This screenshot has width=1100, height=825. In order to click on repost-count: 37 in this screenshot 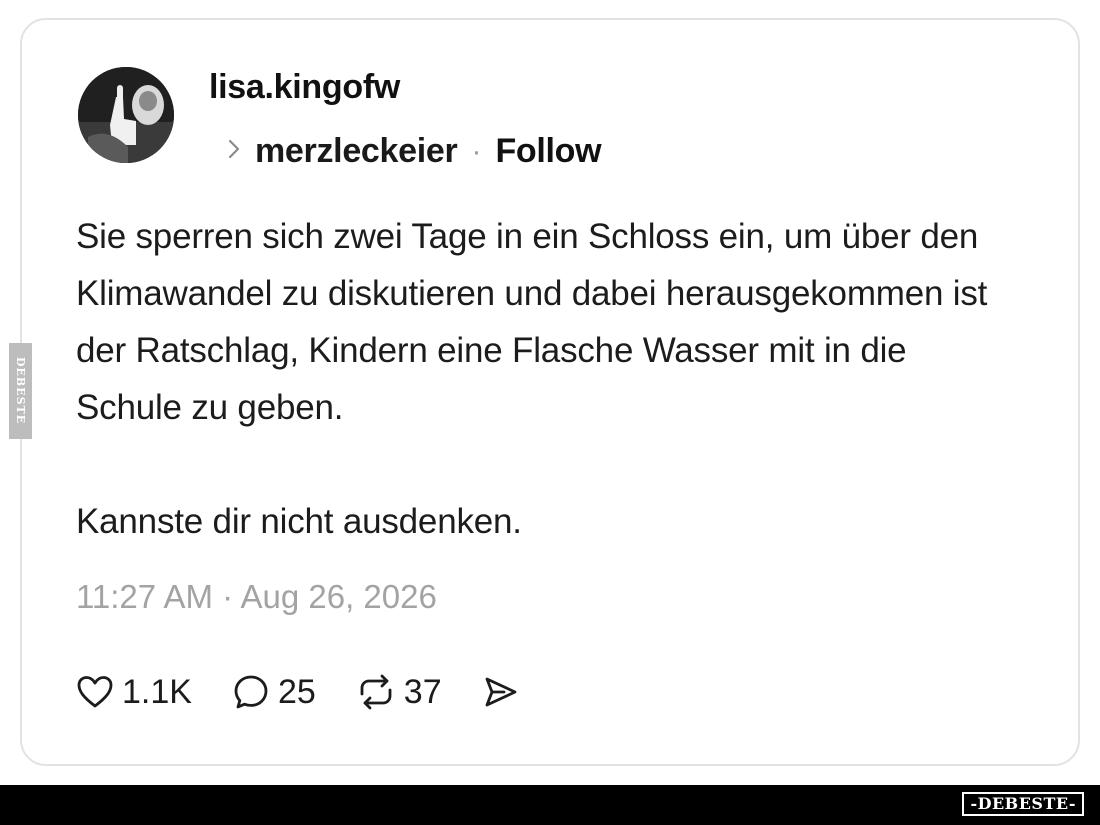, I will do `click(422, 691)`.